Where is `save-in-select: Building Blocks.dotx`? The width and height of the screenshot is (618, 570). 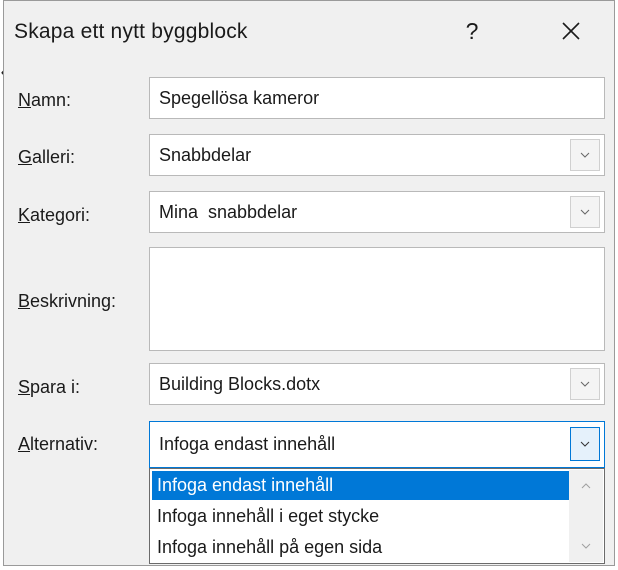 save-in-select: Building Blocks.dotx is located at coordinates (377, 384).